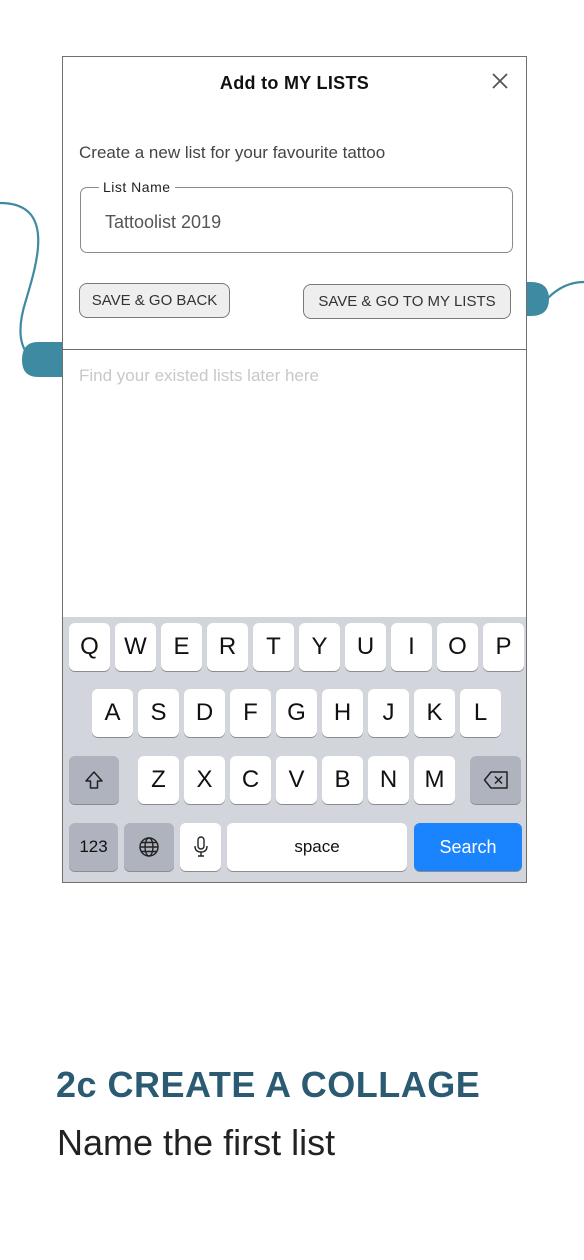 The width and height of the screenshot is (584, 1260). I want to click on numbers-key: 123, so click(93, 847).